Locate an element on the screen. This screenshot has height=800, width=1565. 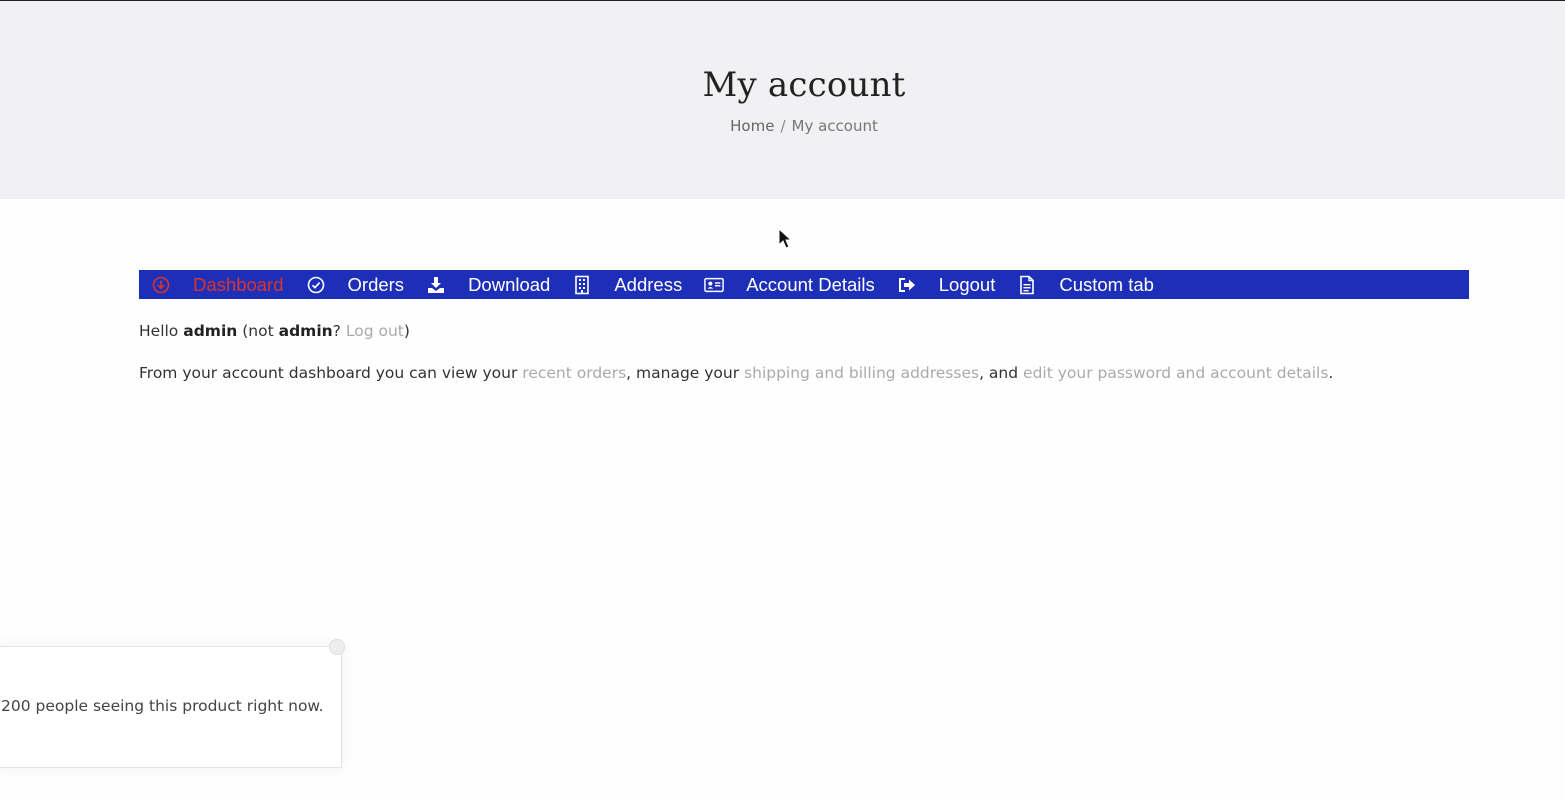
breadcrumb-home-link: Home is located at coordinates (752, 126).